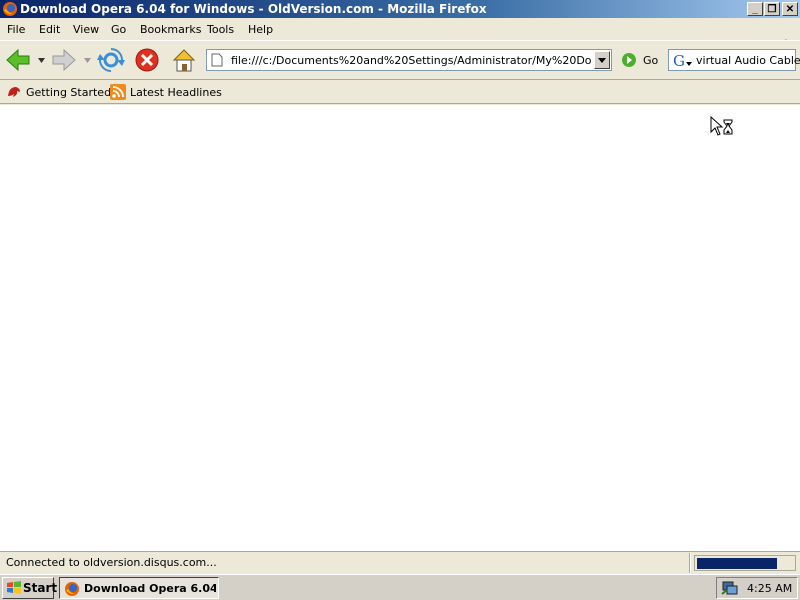 This screenshot has width=800, height=600. I want to click on start-label: Start, so click(40, 588).